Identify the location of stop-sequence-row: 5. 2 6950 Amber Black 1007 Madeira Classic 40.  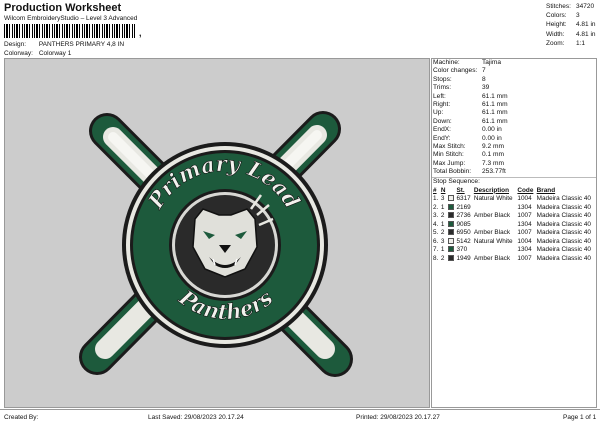
(514, 232).